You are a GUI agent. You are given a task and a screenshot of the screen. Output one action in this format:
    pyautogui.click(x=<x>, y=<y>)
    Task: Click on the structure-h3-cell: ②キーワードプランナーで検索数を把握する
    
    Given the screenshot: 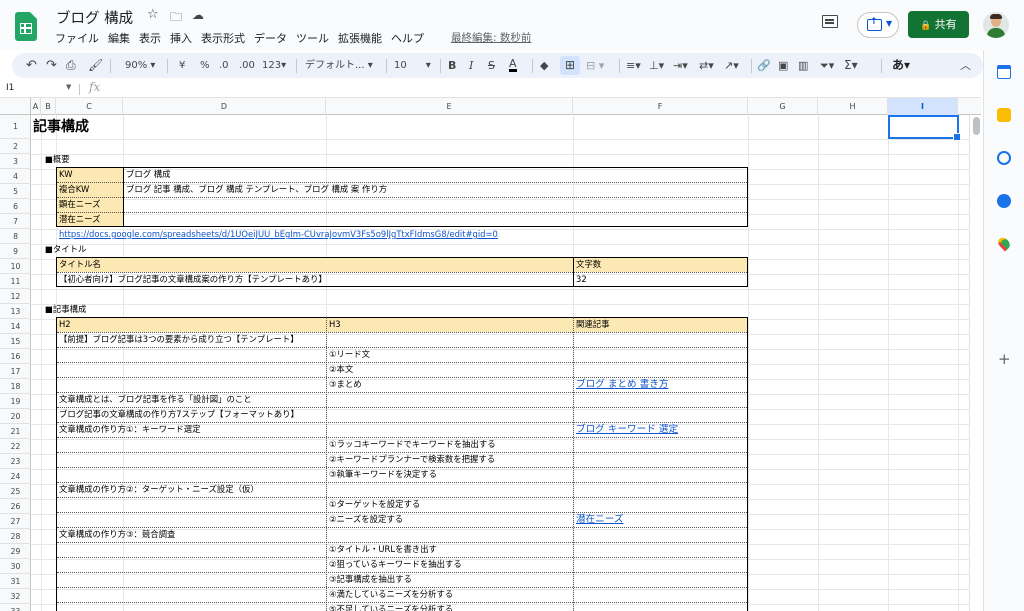 What is the action you would take?
    pyautogui.click(x=412, y=459)
    